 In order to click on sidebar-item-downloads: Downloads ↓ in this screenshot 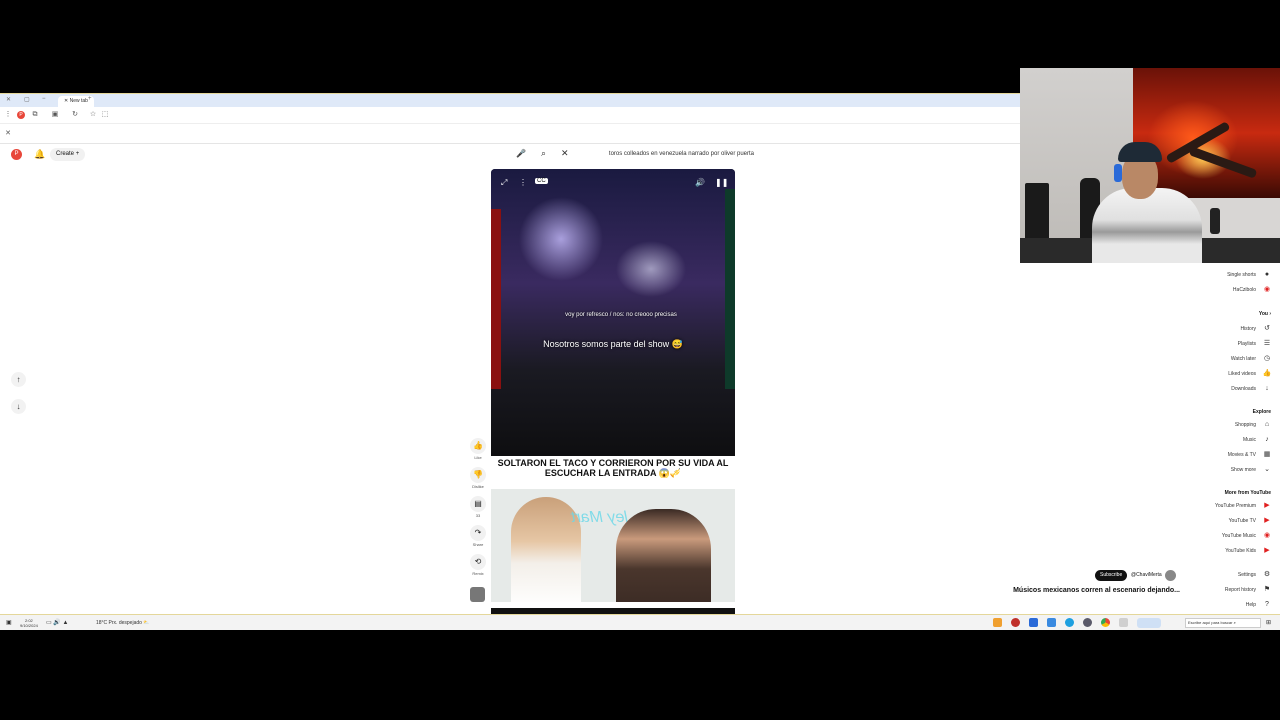, I will do `click(1251, 389)`.